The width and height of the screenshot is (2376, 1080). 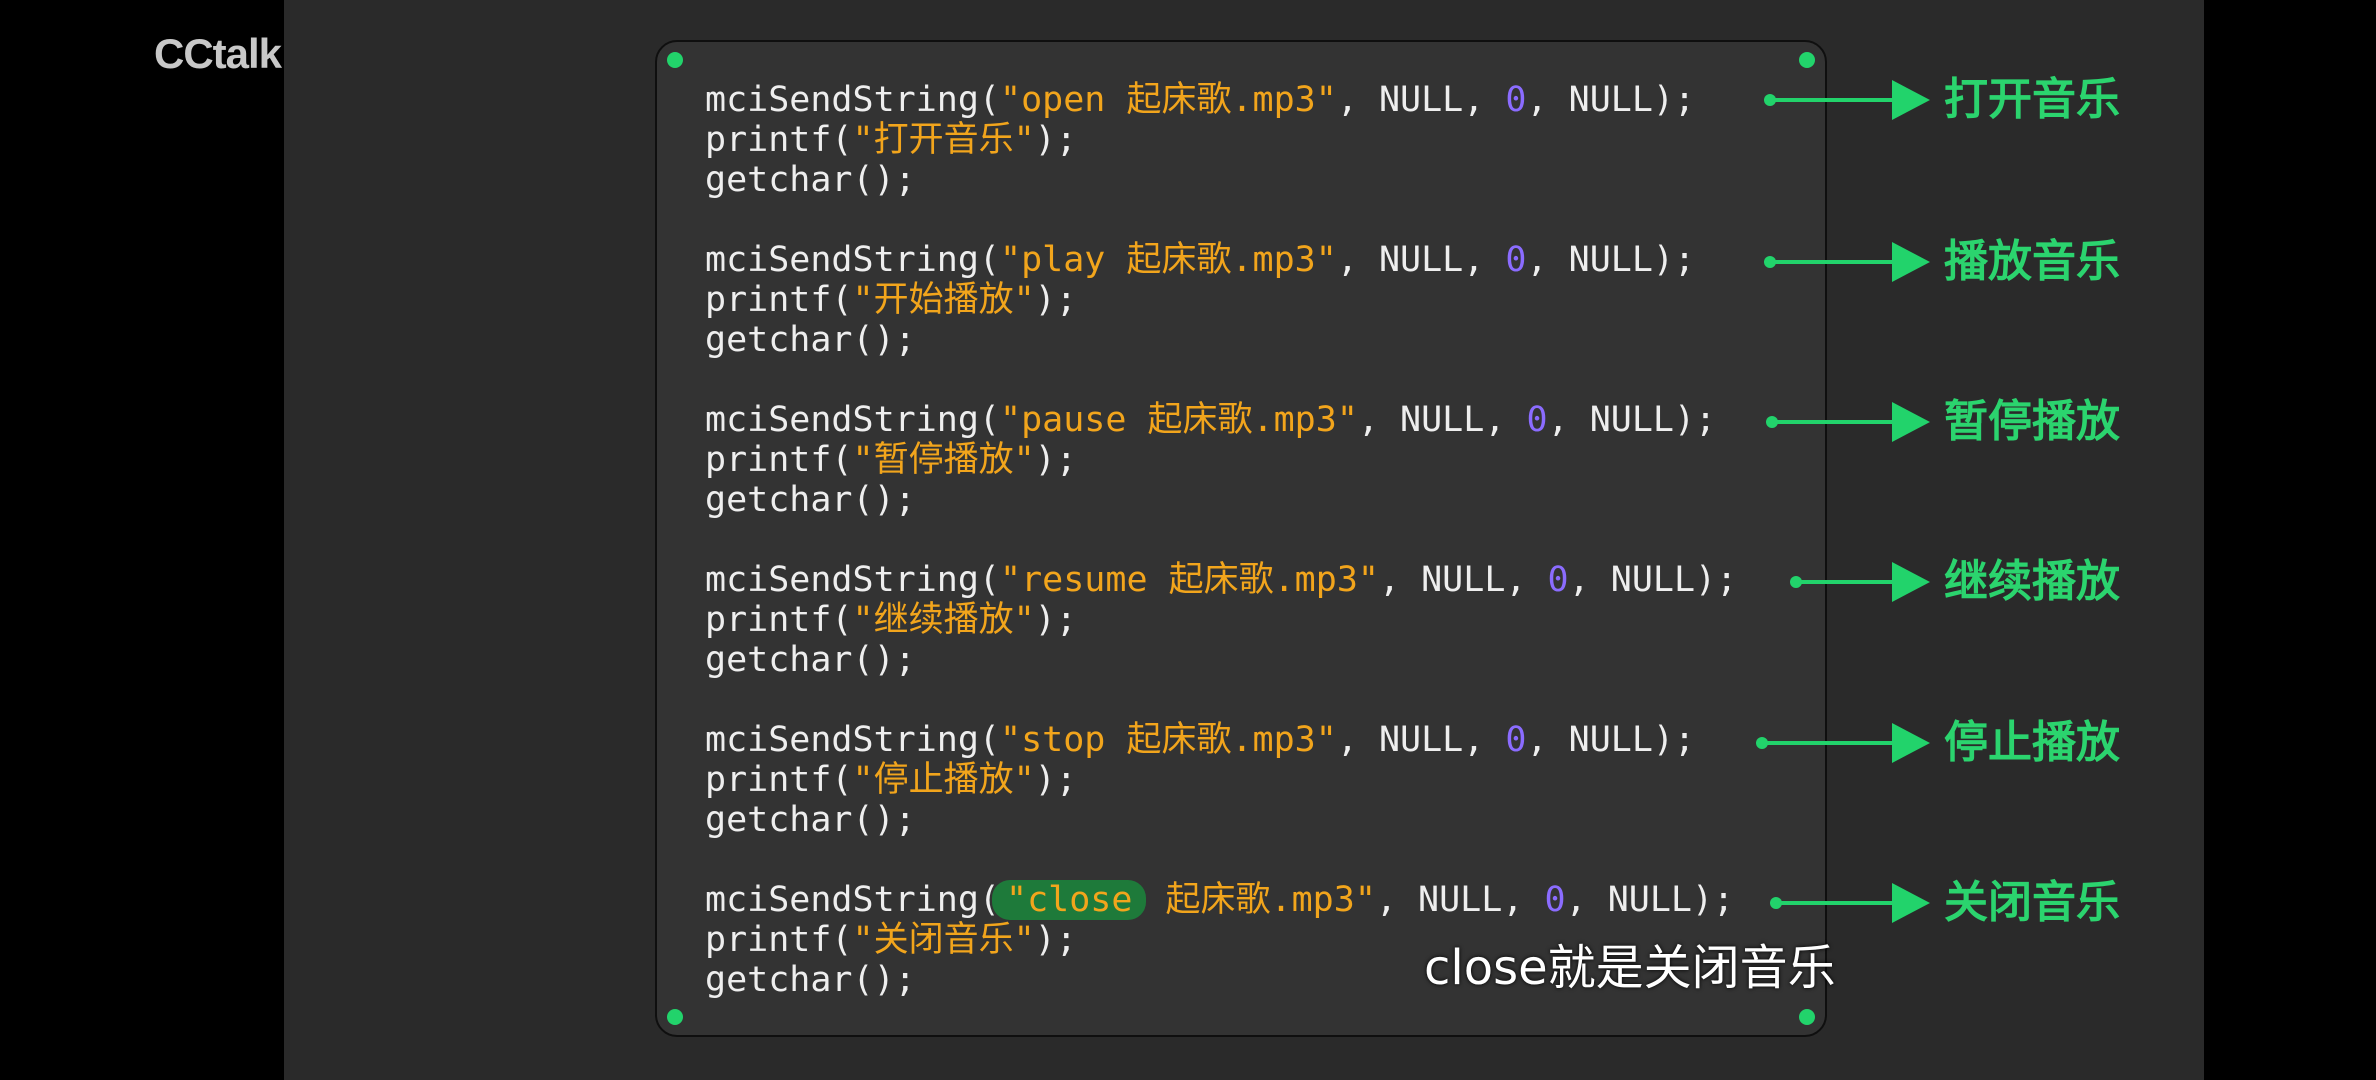 I want to click on printf-line: printf("继续播放");, so click(x=891, y=620).